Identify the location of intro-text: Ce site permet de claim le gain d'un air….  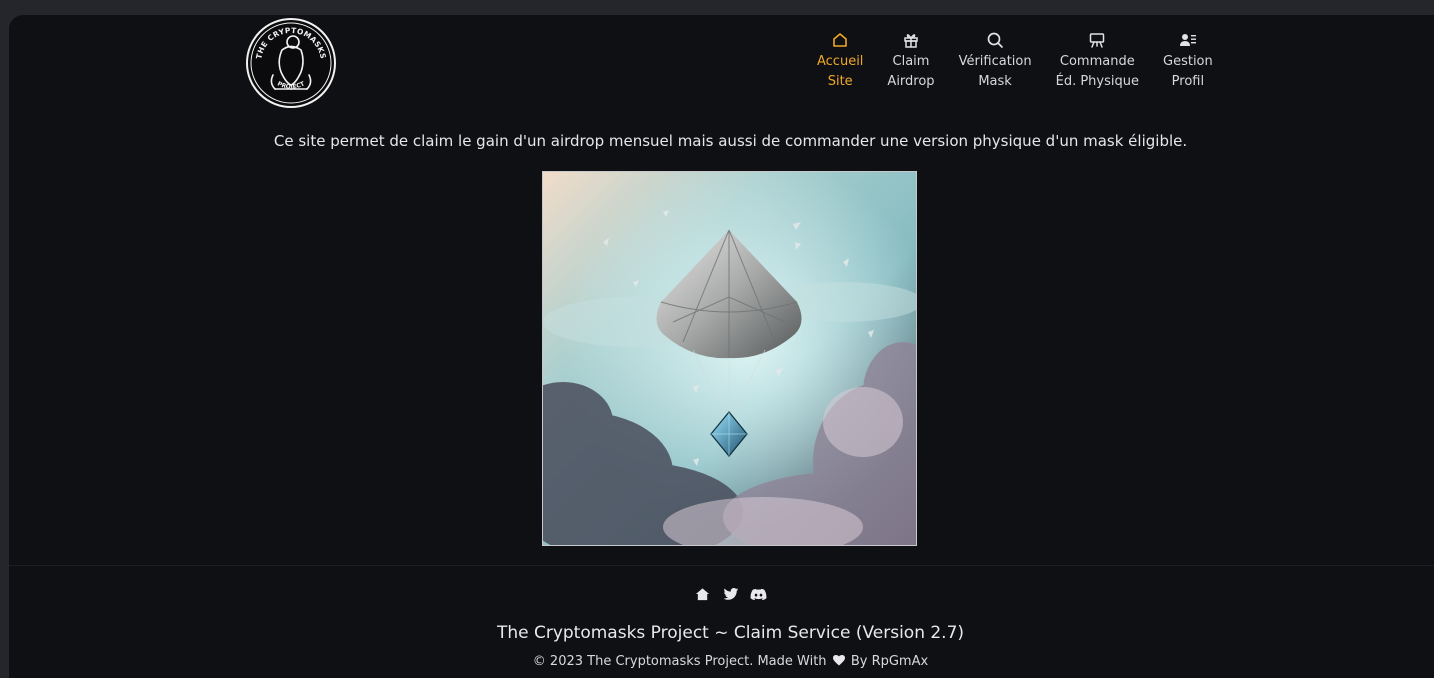
(730, 141).